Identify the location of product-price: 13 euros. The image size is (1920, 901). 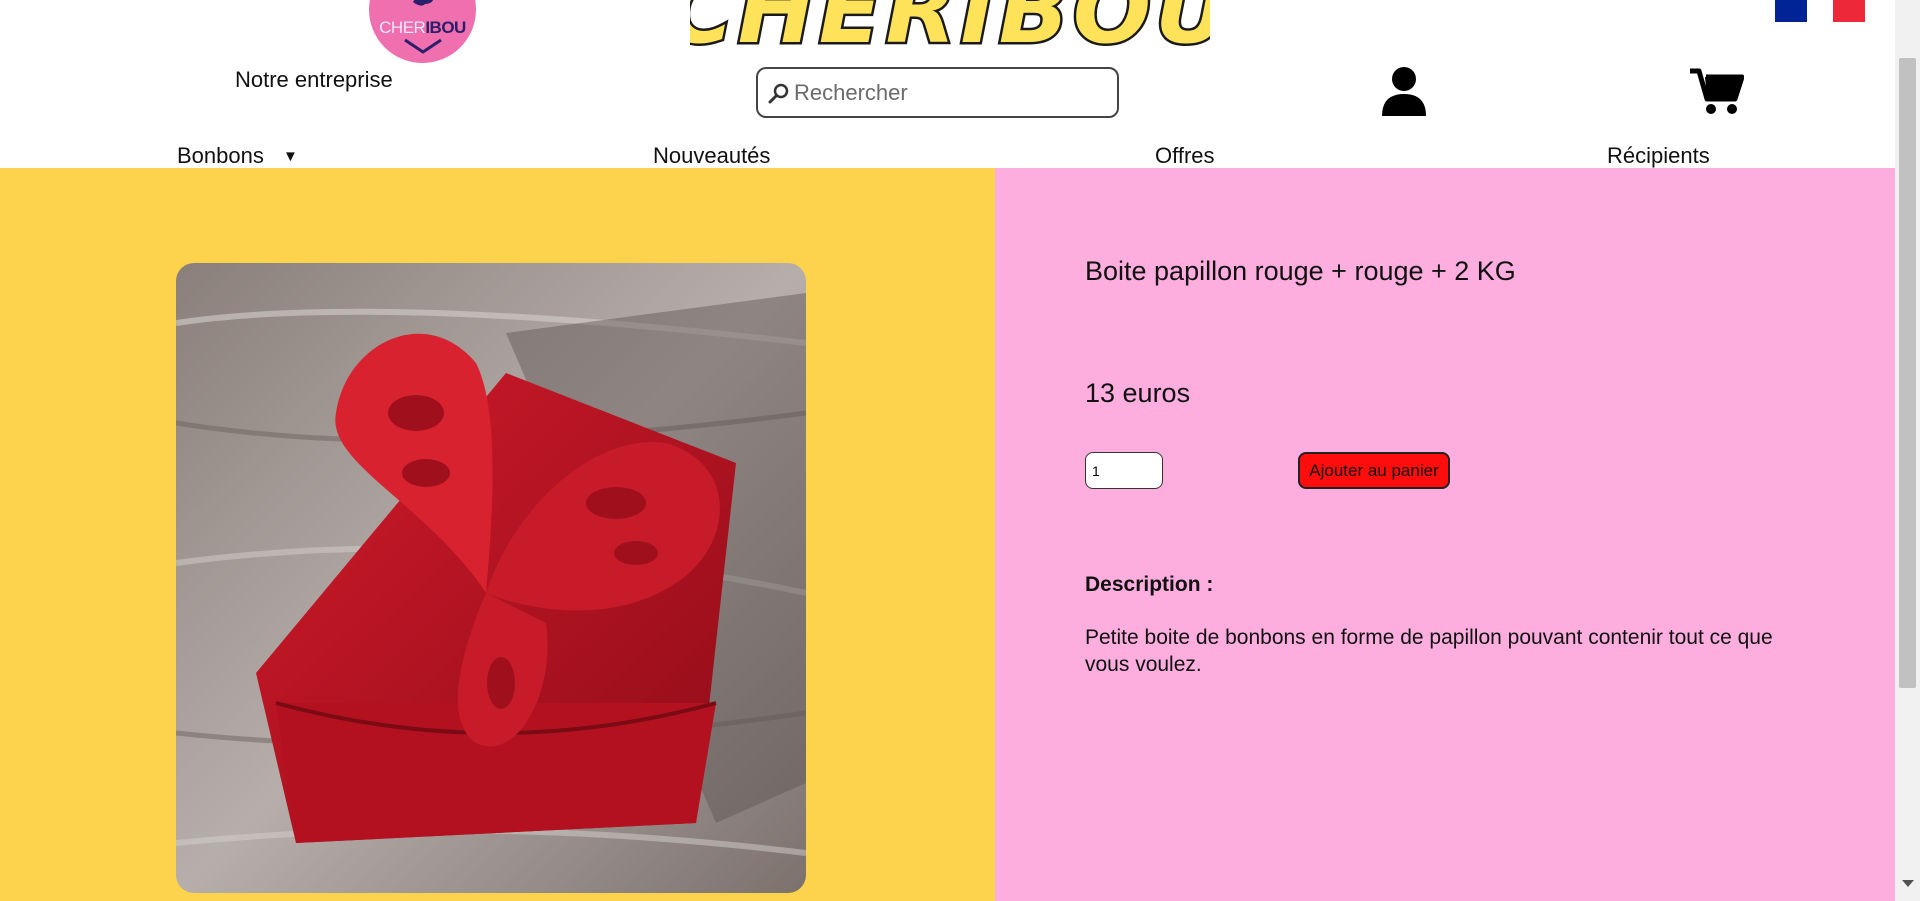
(1138, 393).